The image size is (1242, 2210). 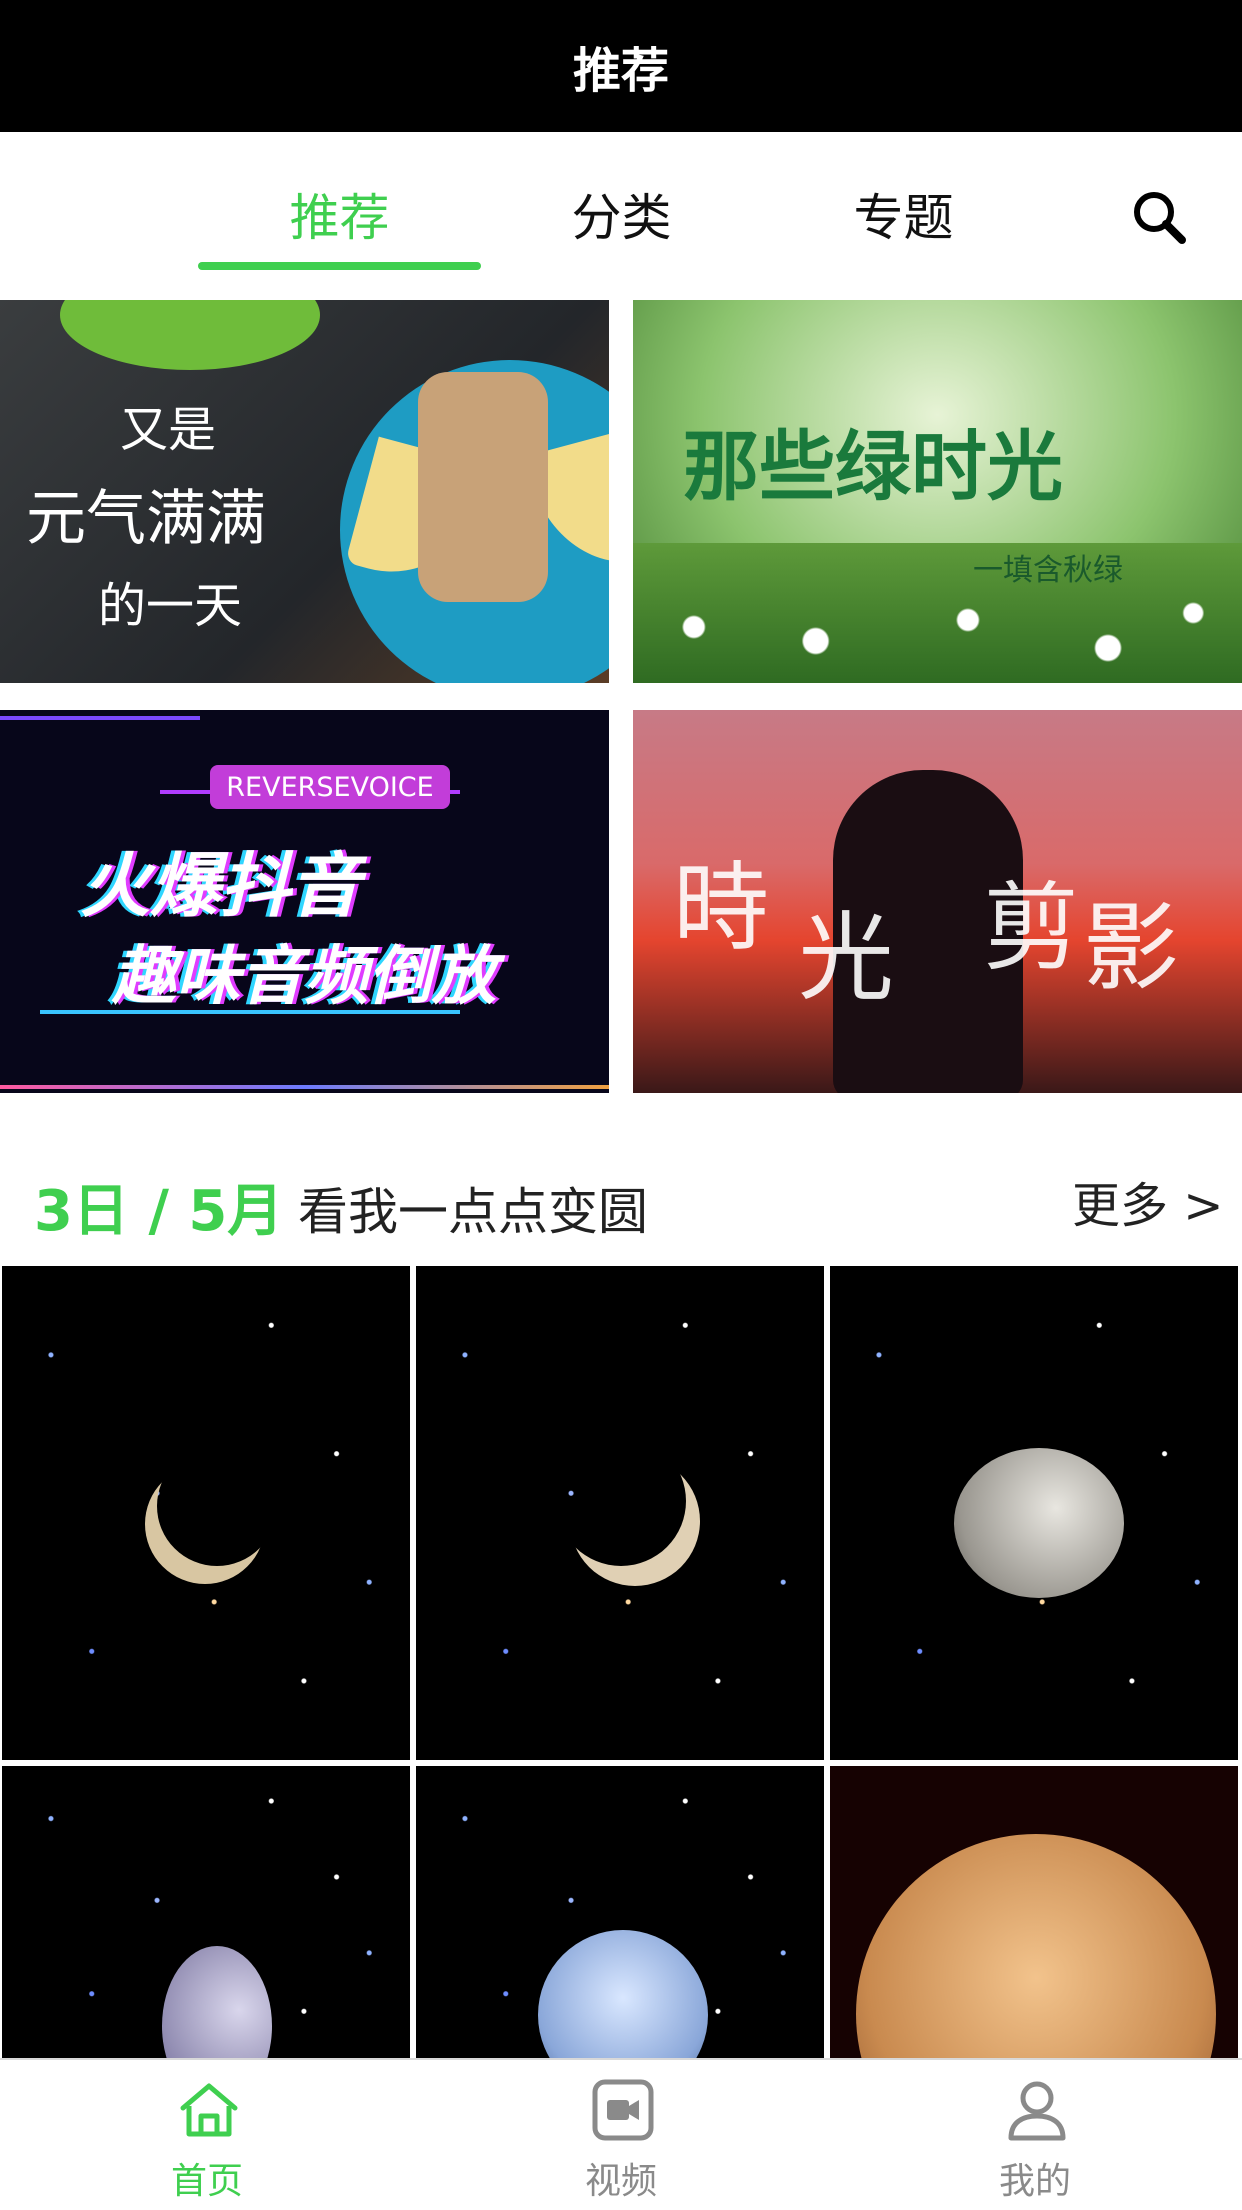 I want to click on banner-text-line1: 又是, so click(x=168, y=430).